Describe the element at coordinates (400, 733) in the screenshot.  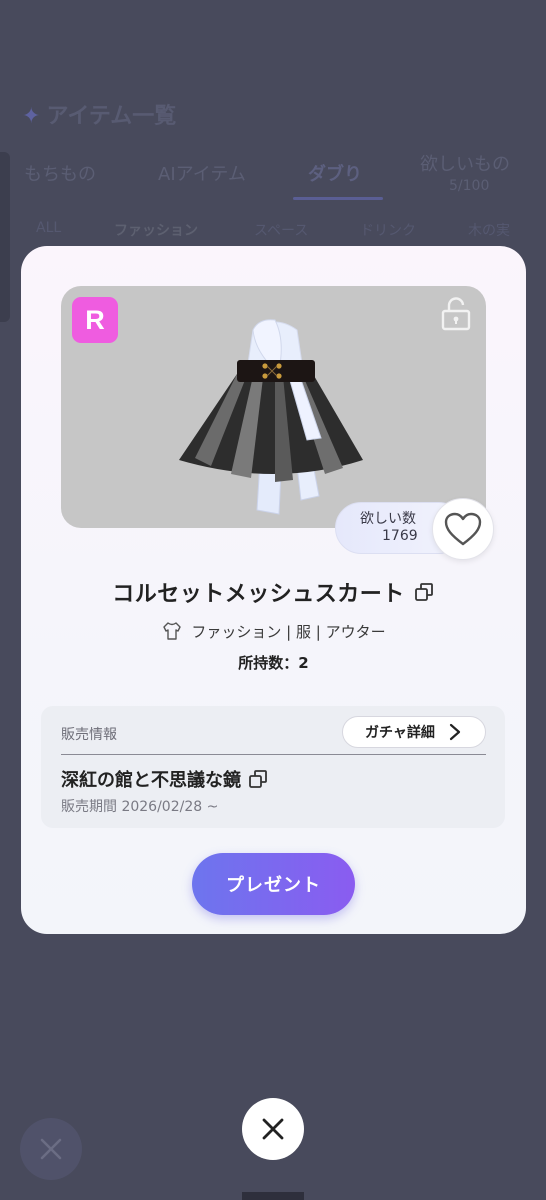
I see `gacha-detail-label: ガチャ詳細` at that location.